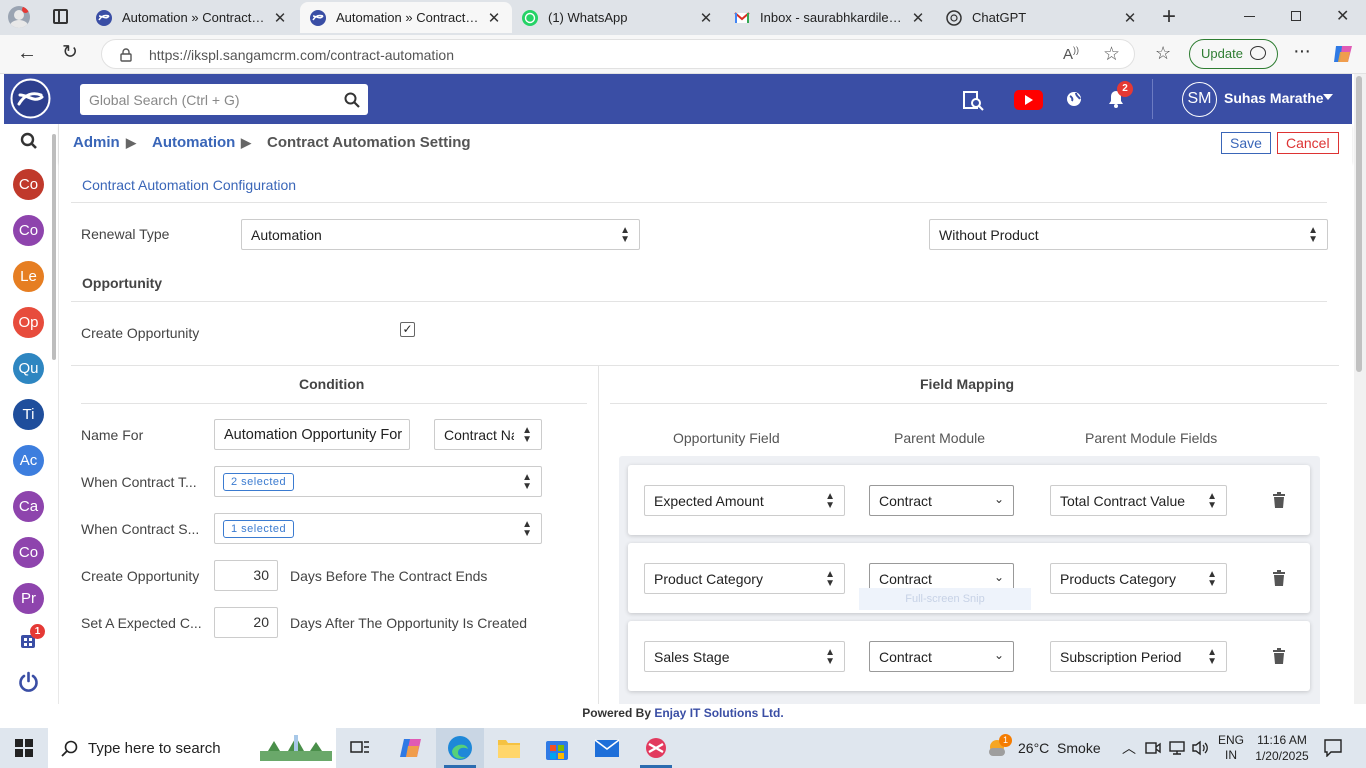 This screenshot has width=1366, height=768. Describe the element at coordinates (1128, 234) in the screenshot. I see `product-type-select: Without Product ▲ ▼` at that location.